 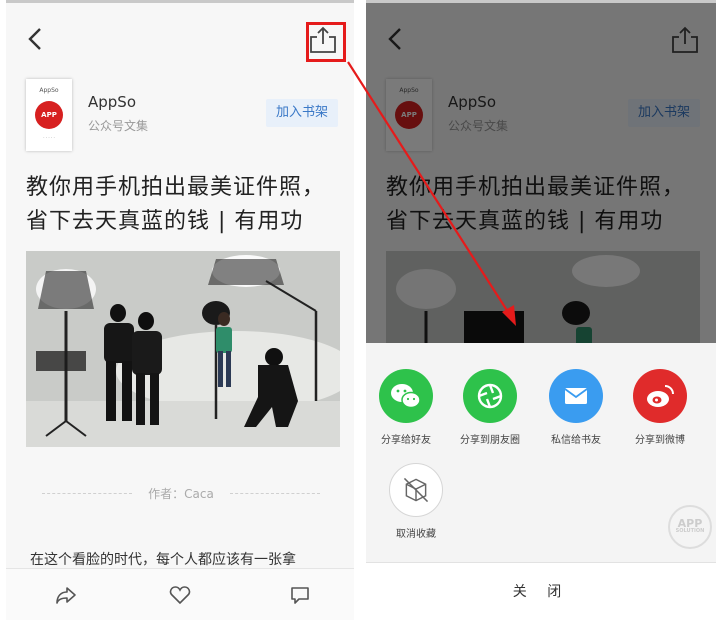 What do you see at coordinates (163, 560) in the screenshot?
I see `article-body-preview: 在这个看脸的时代，每个人都应该有一张拿` at bounding box center [163, 560].